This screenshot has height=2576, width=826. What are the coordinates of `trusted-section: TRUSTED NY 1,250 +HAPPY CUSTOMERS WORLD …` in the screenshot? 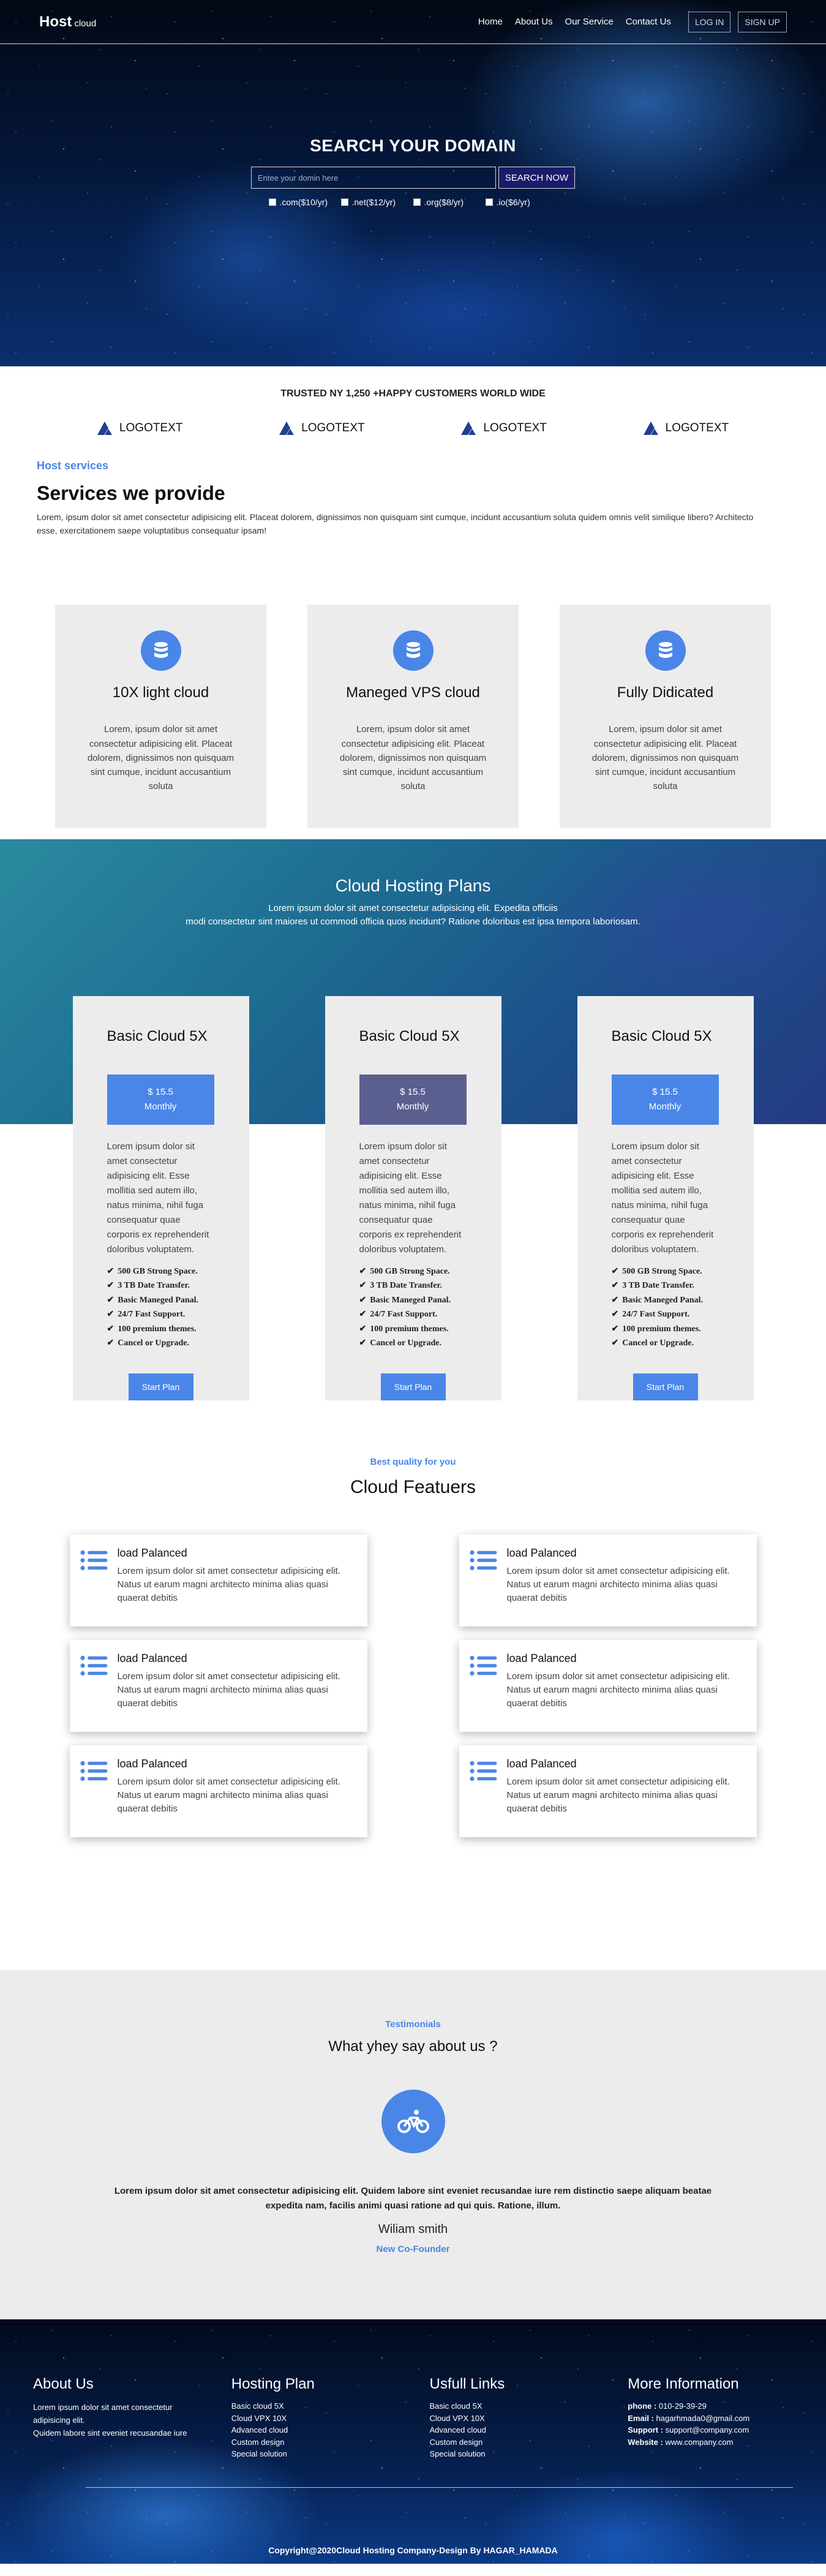 It's located at (413, 409).